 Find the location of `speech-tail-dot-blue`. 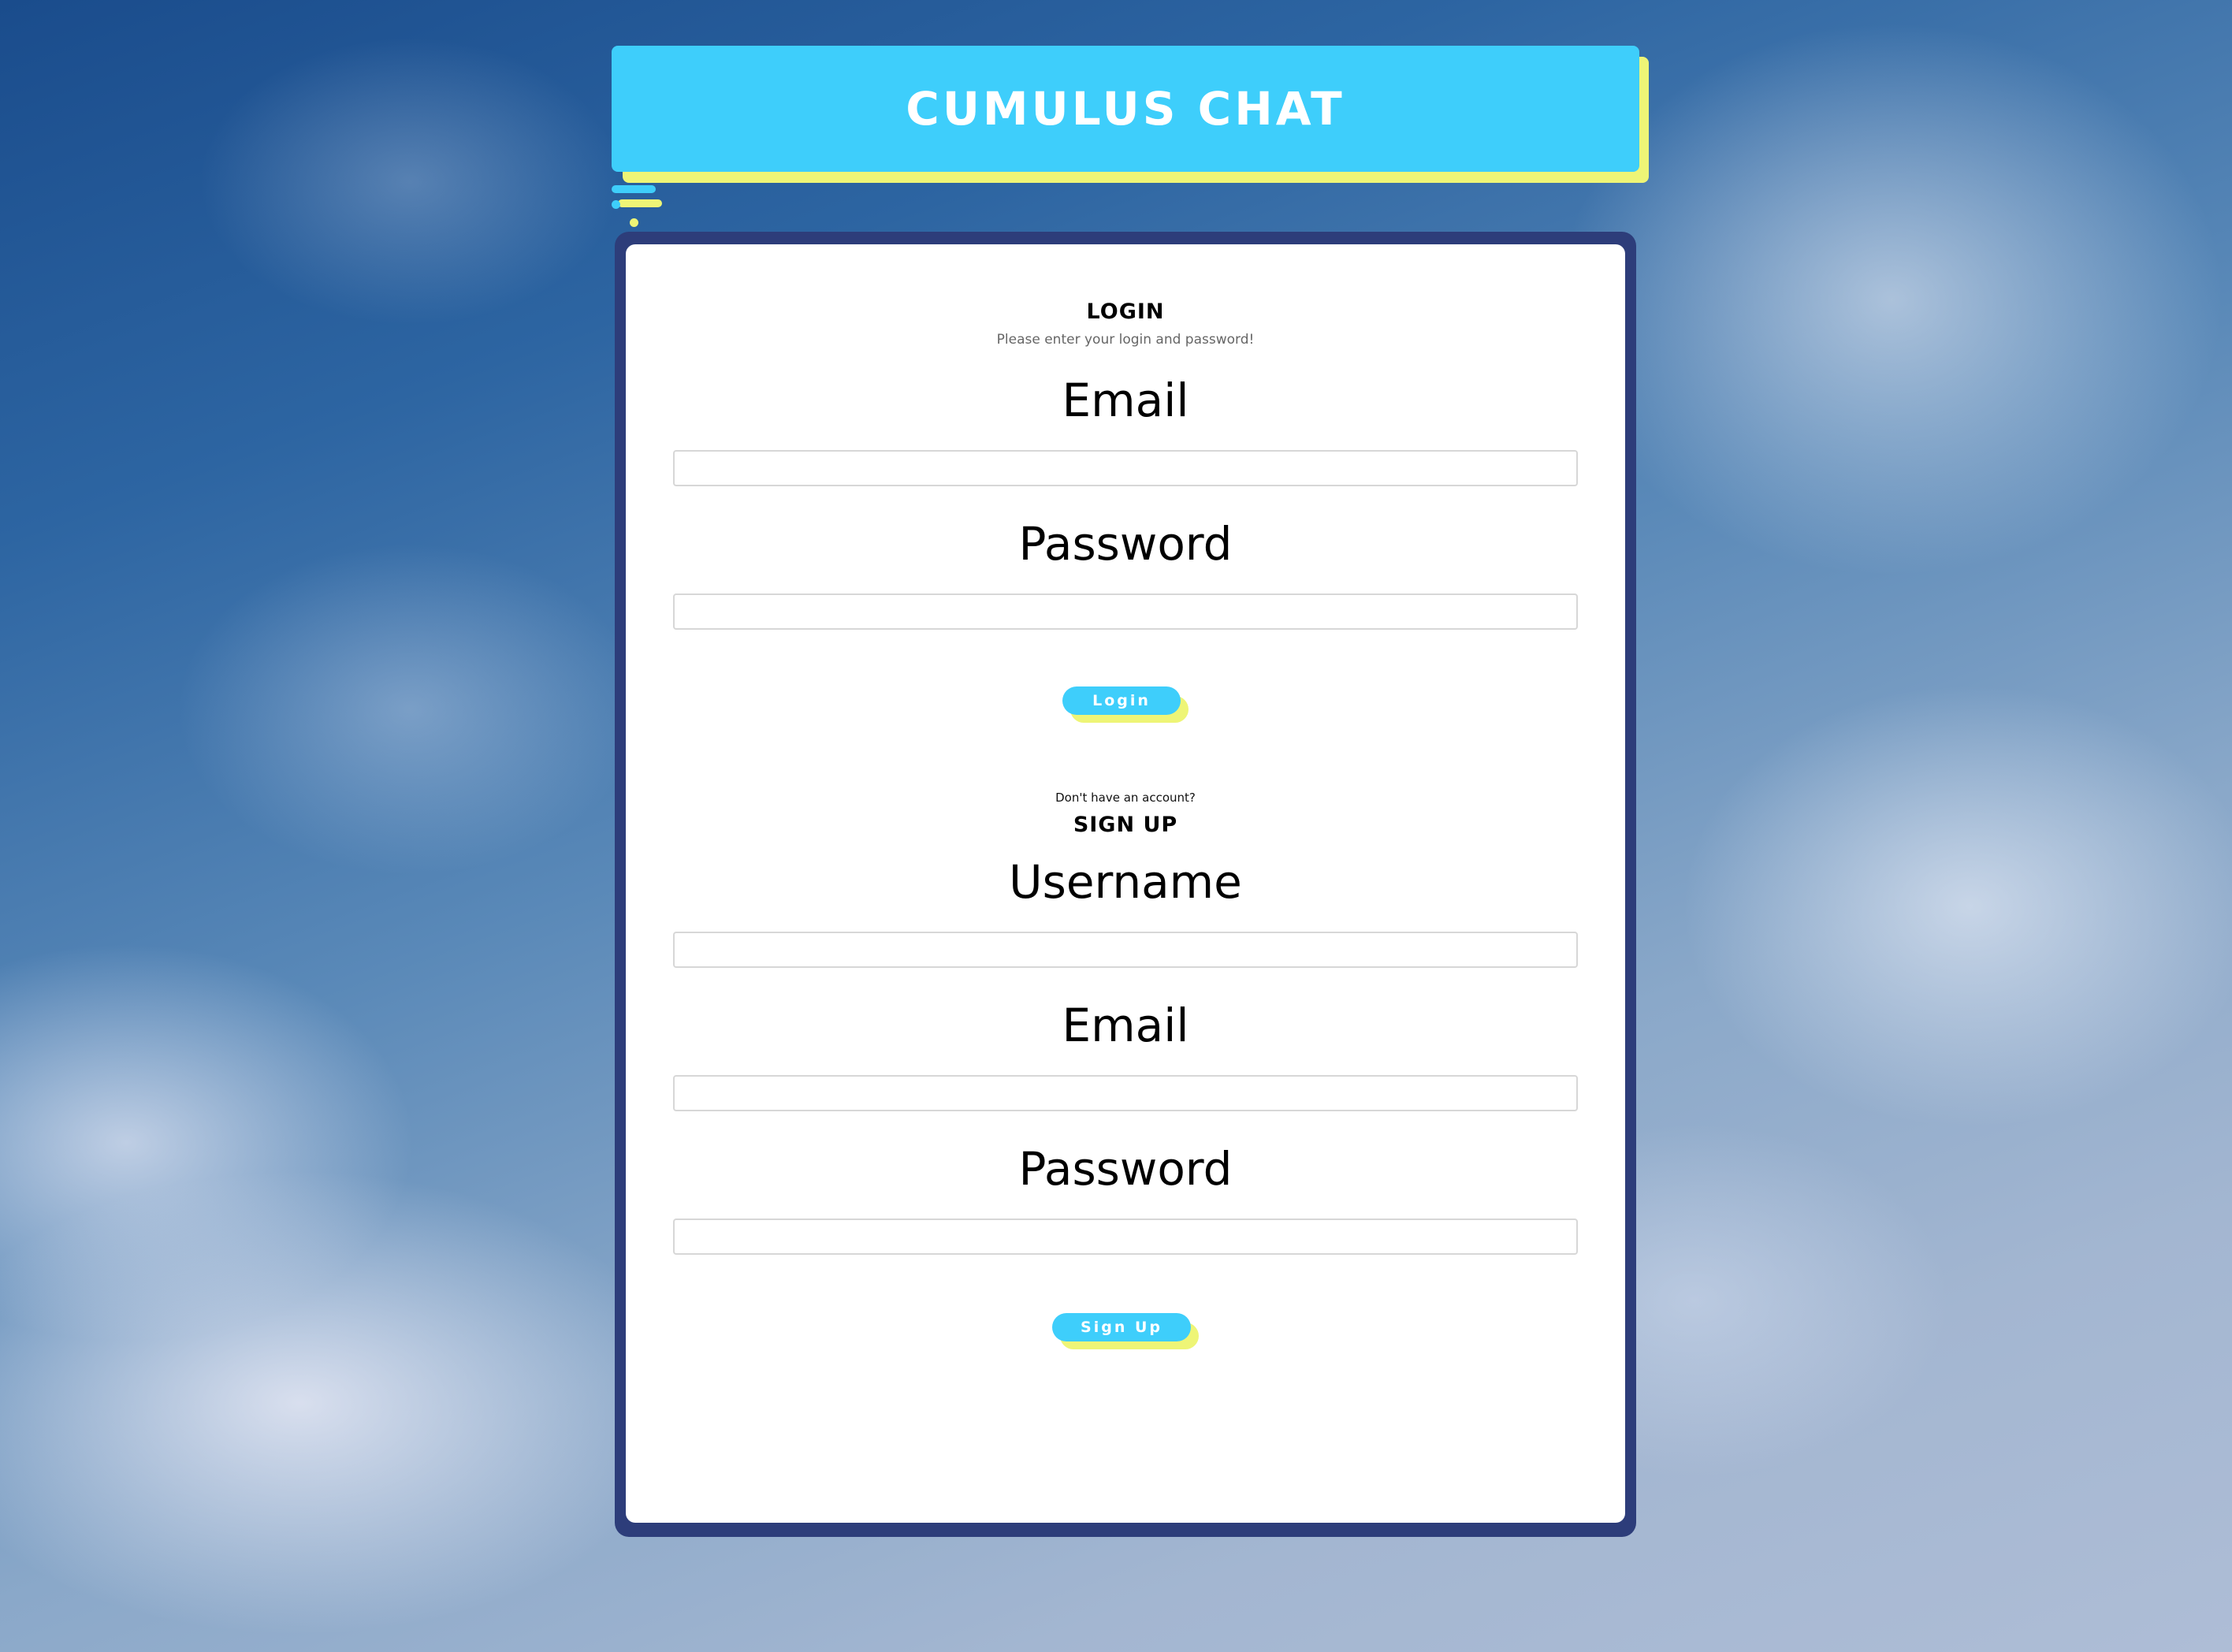

speech-tail-dot-blue is located at coordinates (616, 204).